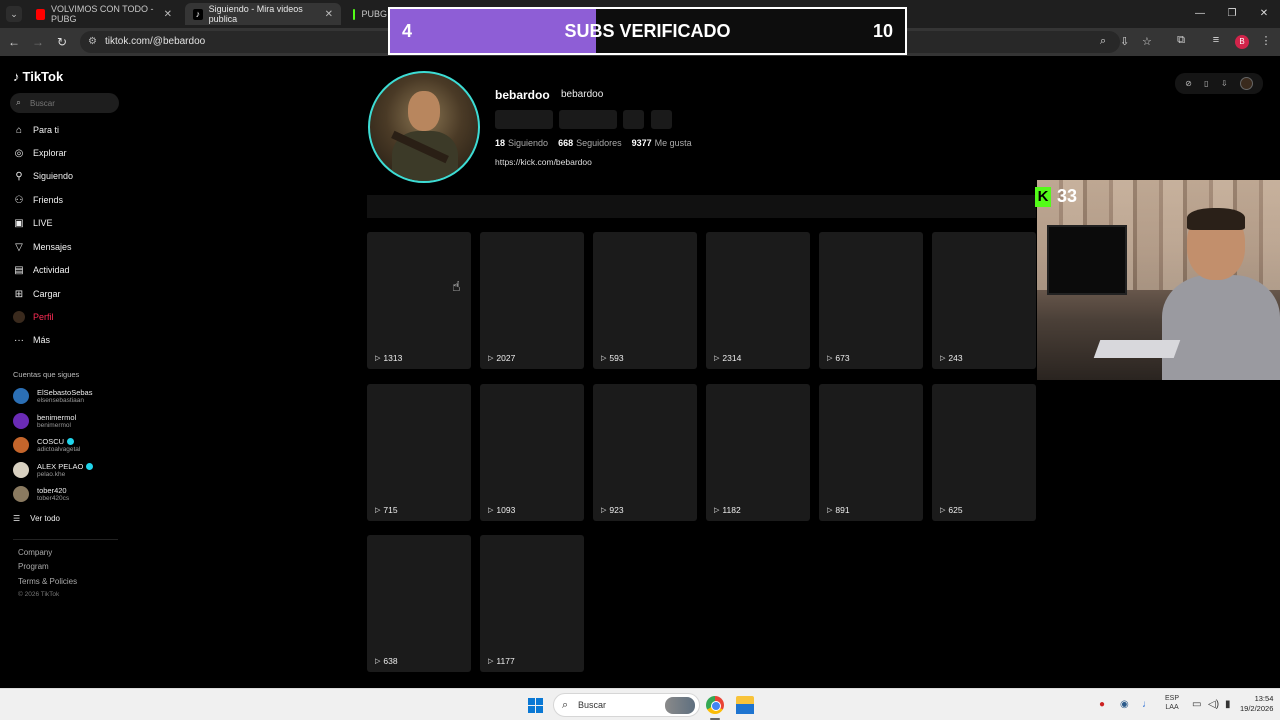  What do you see at coordinates (374, 14) in the screenshot?
I see `tab-title: PUBG` at bounding box center [374, 14].